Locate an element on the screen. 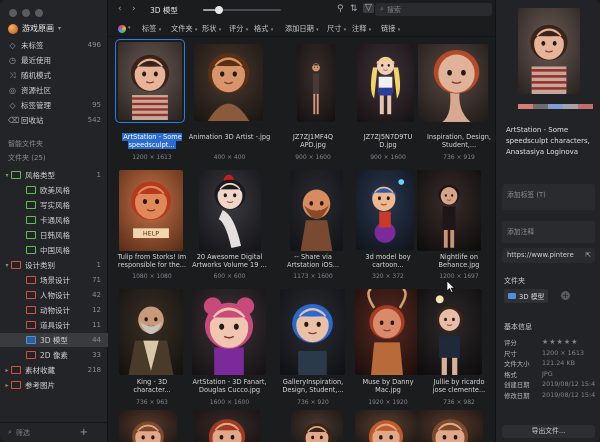 The width and height of the screenshot is (600, 442). image-caption: Muse by Danny Mac.jpg is located at coordinates (388, 386).